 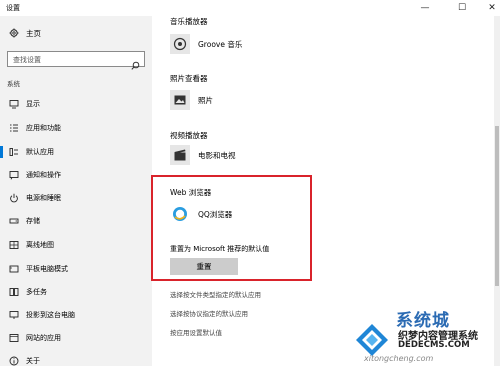 I want to click on title-bar: 设置 — ☐ ✕, so click(x=250, y=8).